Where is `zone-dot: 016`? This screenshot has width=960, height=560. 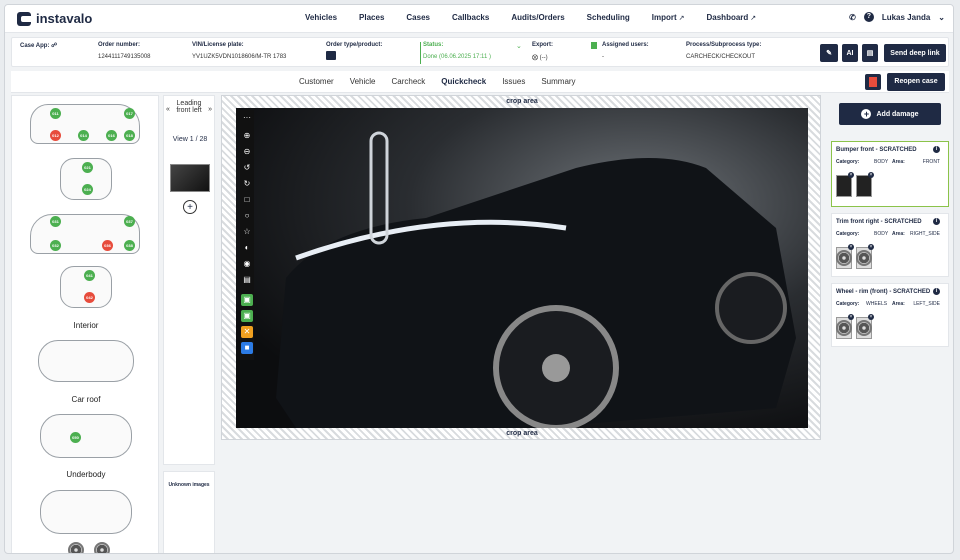
zone-dot: 016 is located at coordinates (111, 135).